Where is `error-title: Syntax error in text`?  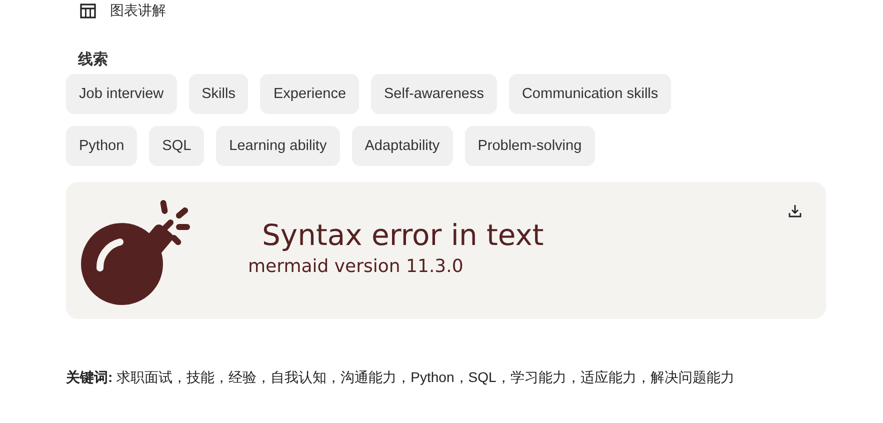
error-title: Syntax error in text is located at coordinates (403, 235).